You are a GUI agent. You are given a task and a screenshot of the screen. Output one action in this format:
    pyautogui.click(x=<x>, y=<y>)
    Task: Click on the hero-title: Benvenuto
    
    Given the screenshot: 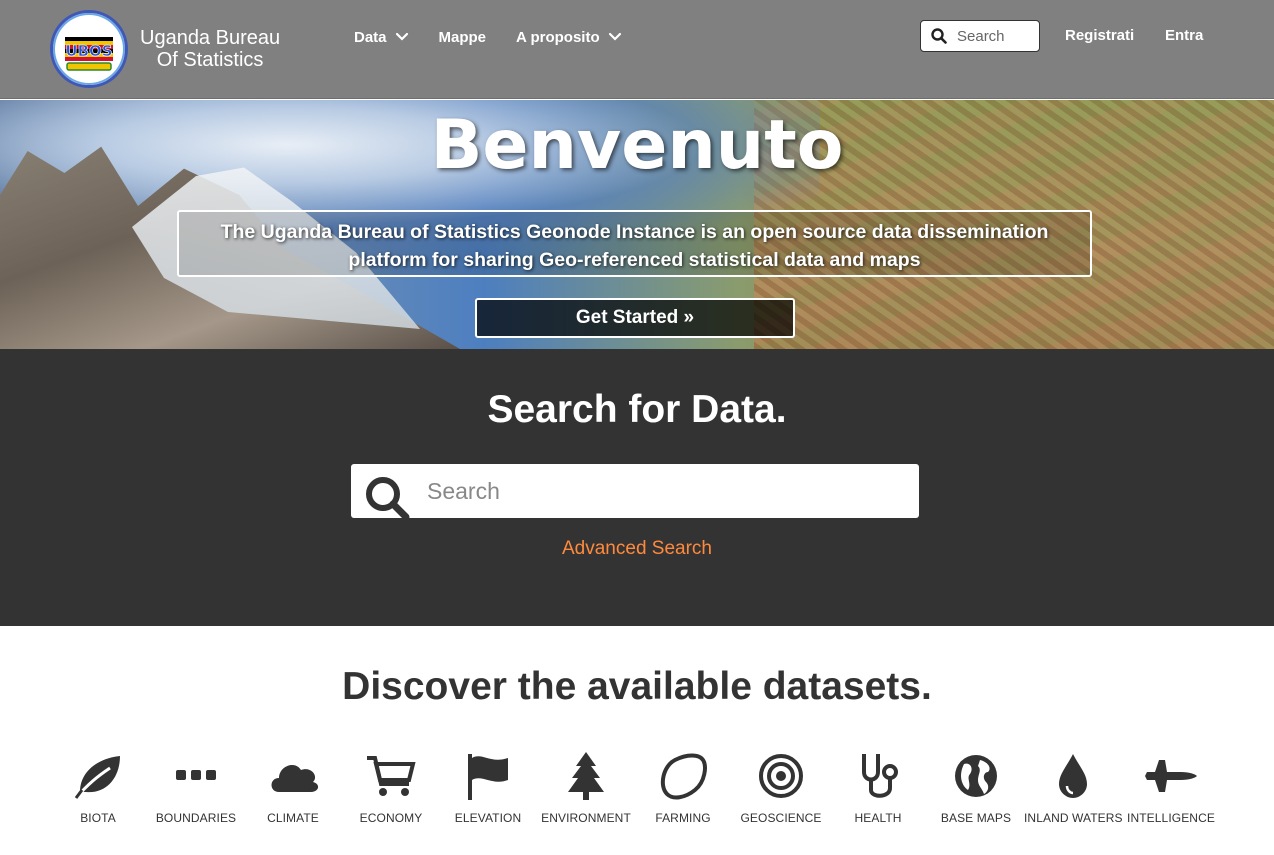 What is the action you would take?
    pyautogui.click(x=637, y=145)
    